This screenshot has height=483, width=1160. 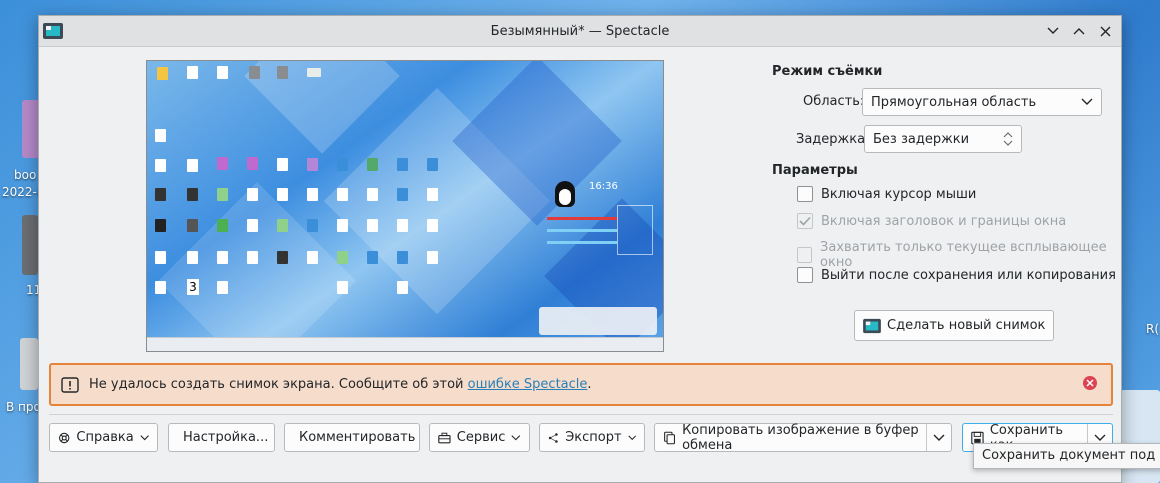 What do you see at coordinates (553, 437) in the screenshot?
I see `share-icon` at bounding box center [553, 437].